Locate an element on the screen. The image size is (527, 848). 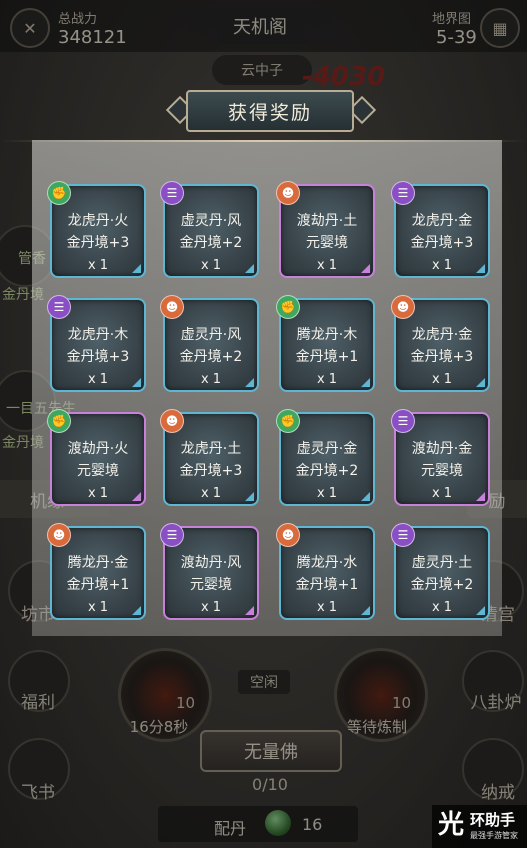
reward-item-card: ✊ 腾龙丹·木金丹境+1 x 1 is located at coordinates (325, 343).